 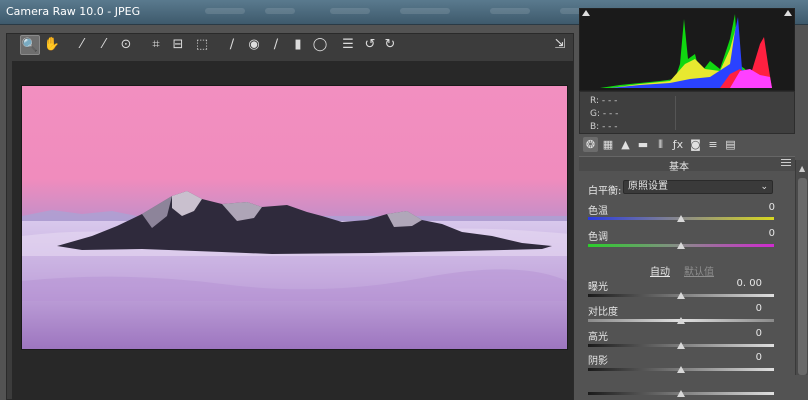 I want to click on default-link: 默认值, so click(x=699, y=270).